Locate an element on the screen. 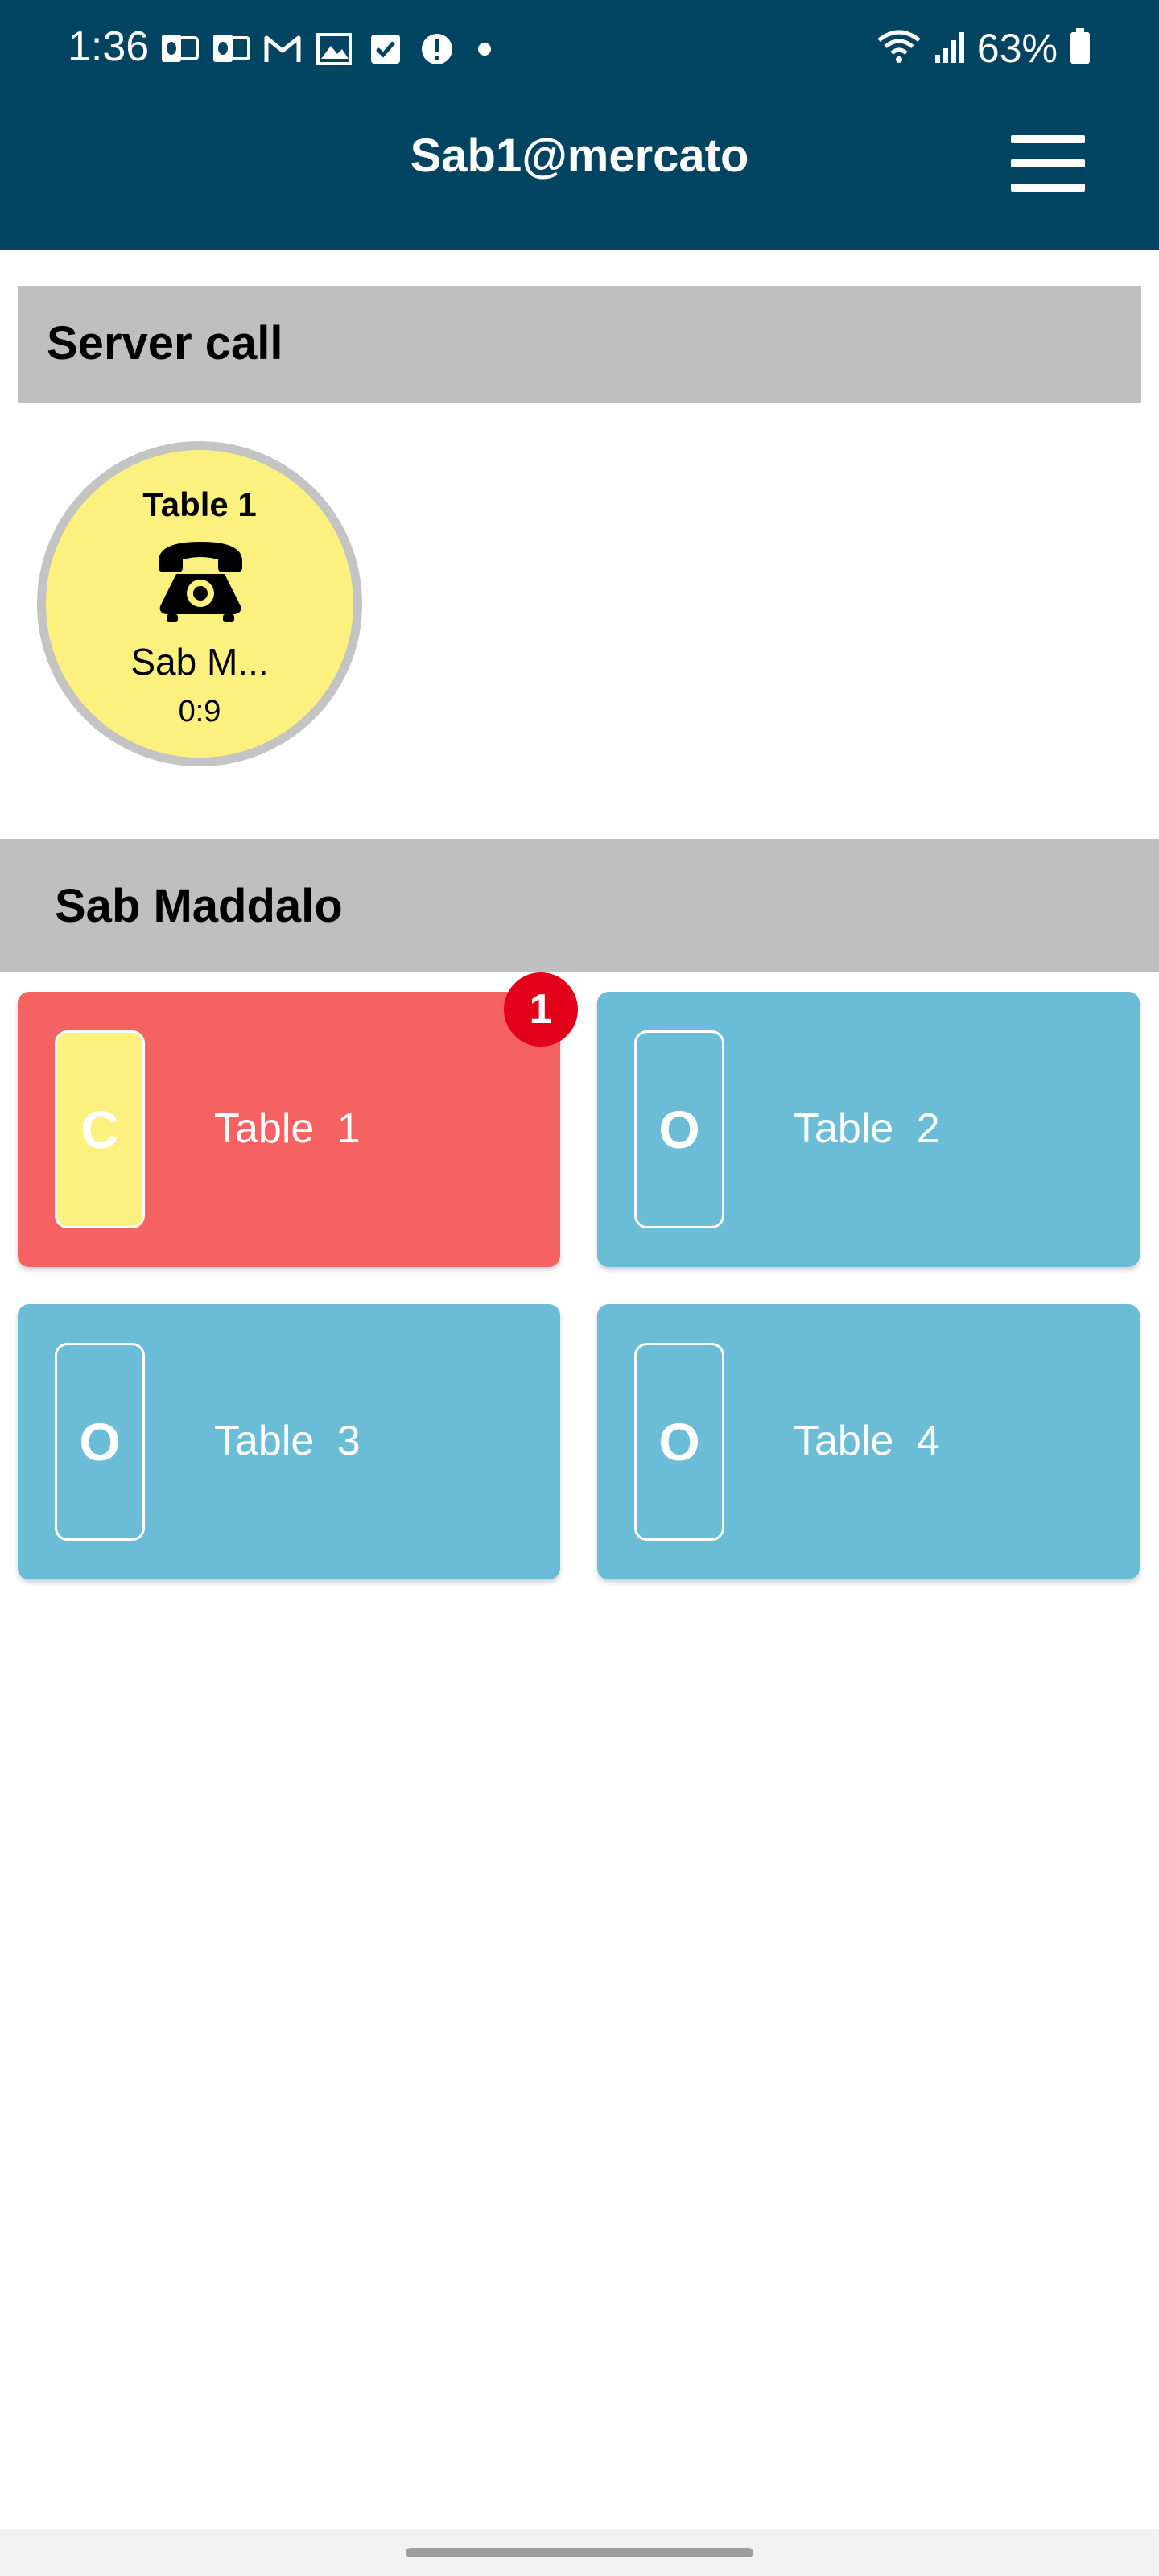 This screenshot has width=1159, height=2576. status-time: 1:36 is located at coordinates (109, 46).